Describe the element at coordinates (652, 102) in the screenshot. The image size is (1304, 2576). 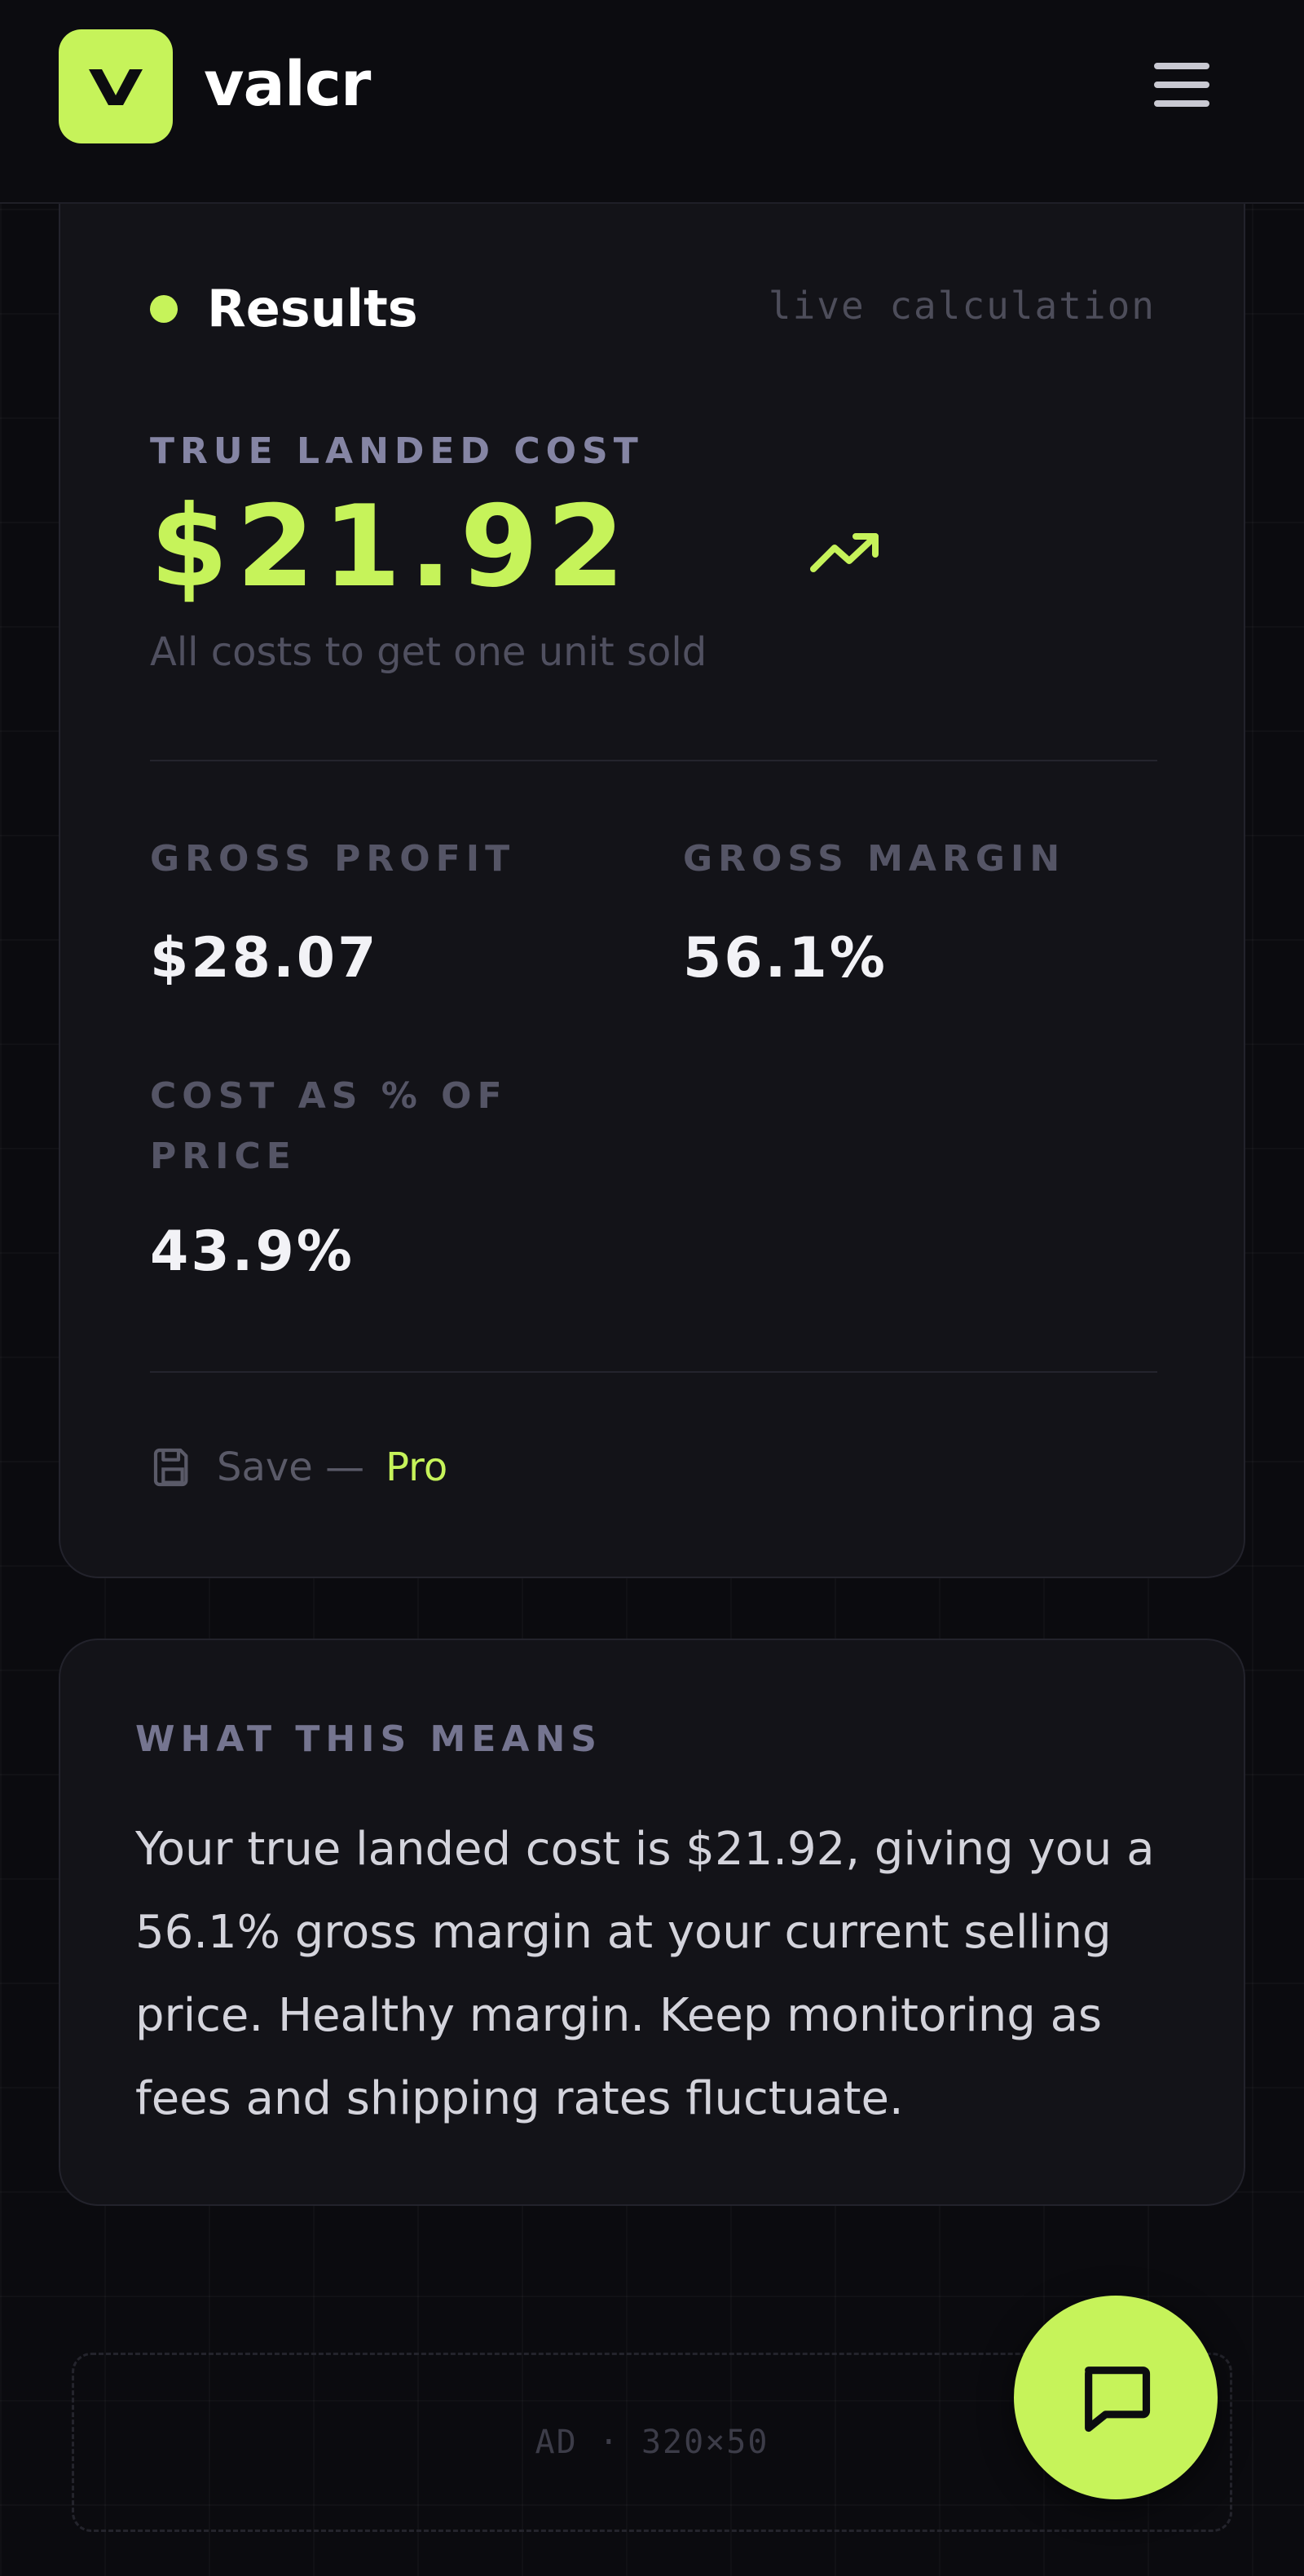
I see `app-header: valcr` at that location.